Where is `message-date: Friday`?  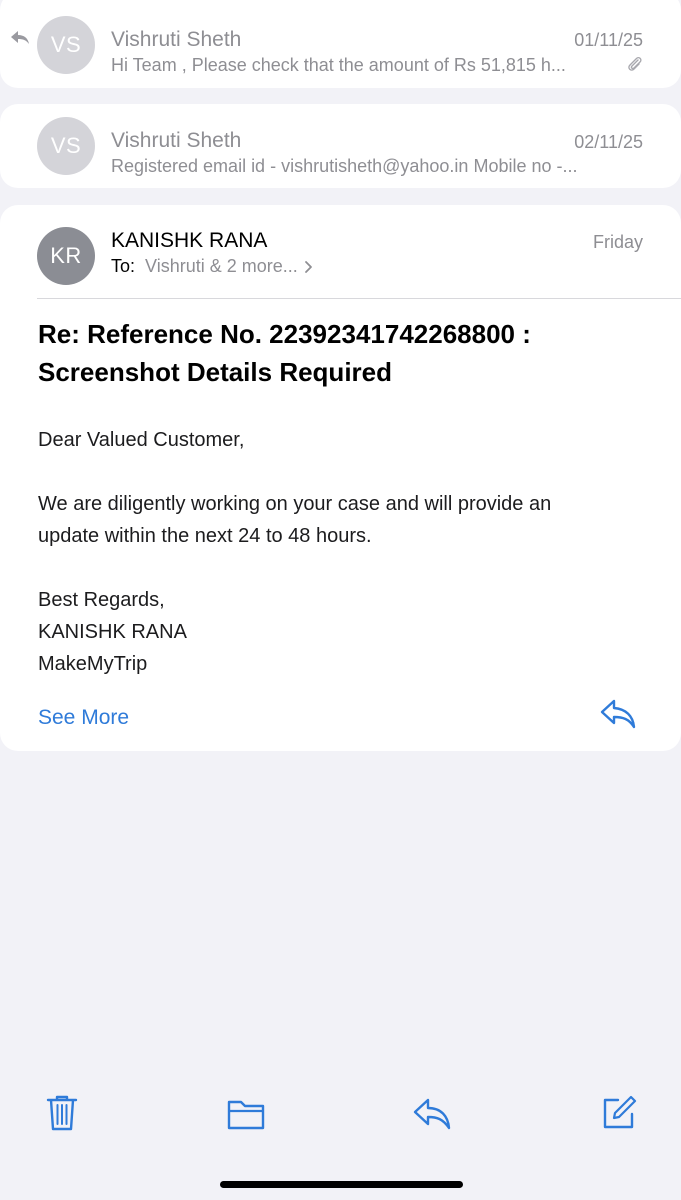 message-date: Friday is located at coordinates (617, 242).